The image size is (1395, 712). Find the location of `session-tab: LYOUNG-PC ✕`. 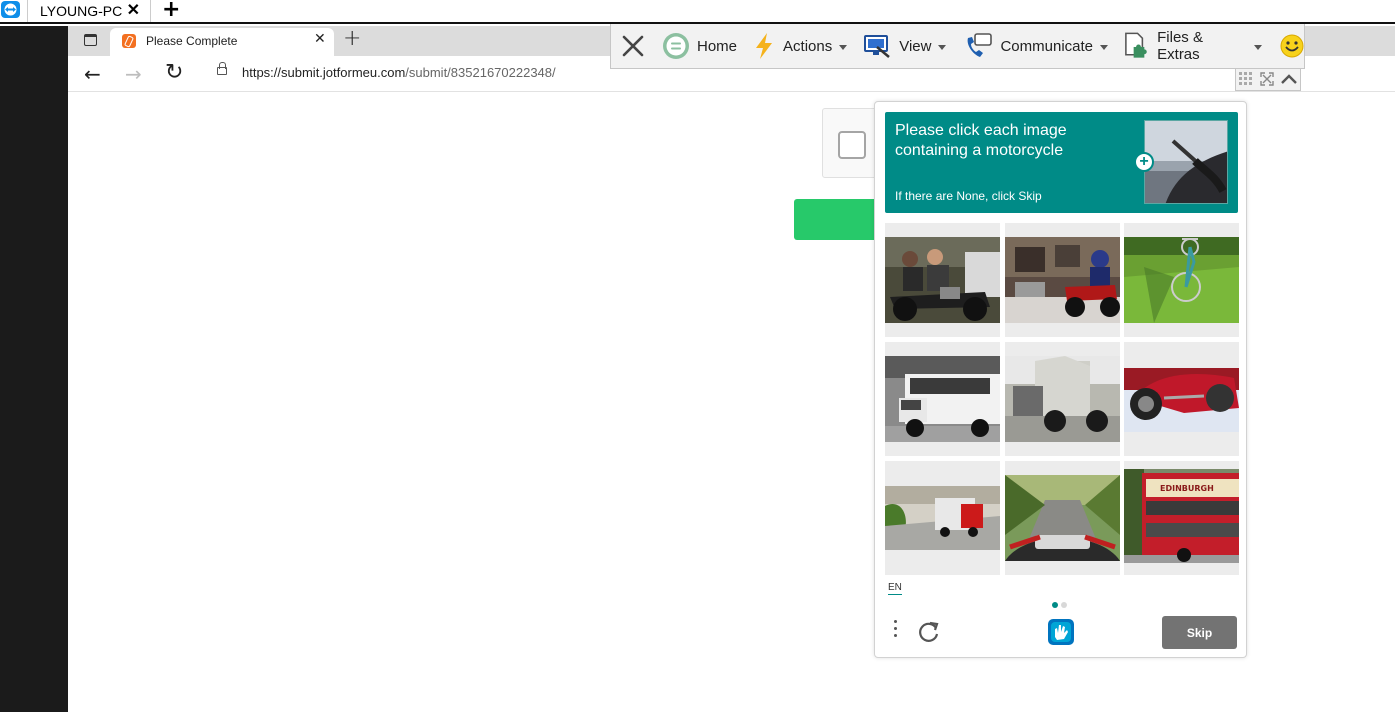

session-tab: LYOUNG-PC ✕ is located at coordinates (89, 11).